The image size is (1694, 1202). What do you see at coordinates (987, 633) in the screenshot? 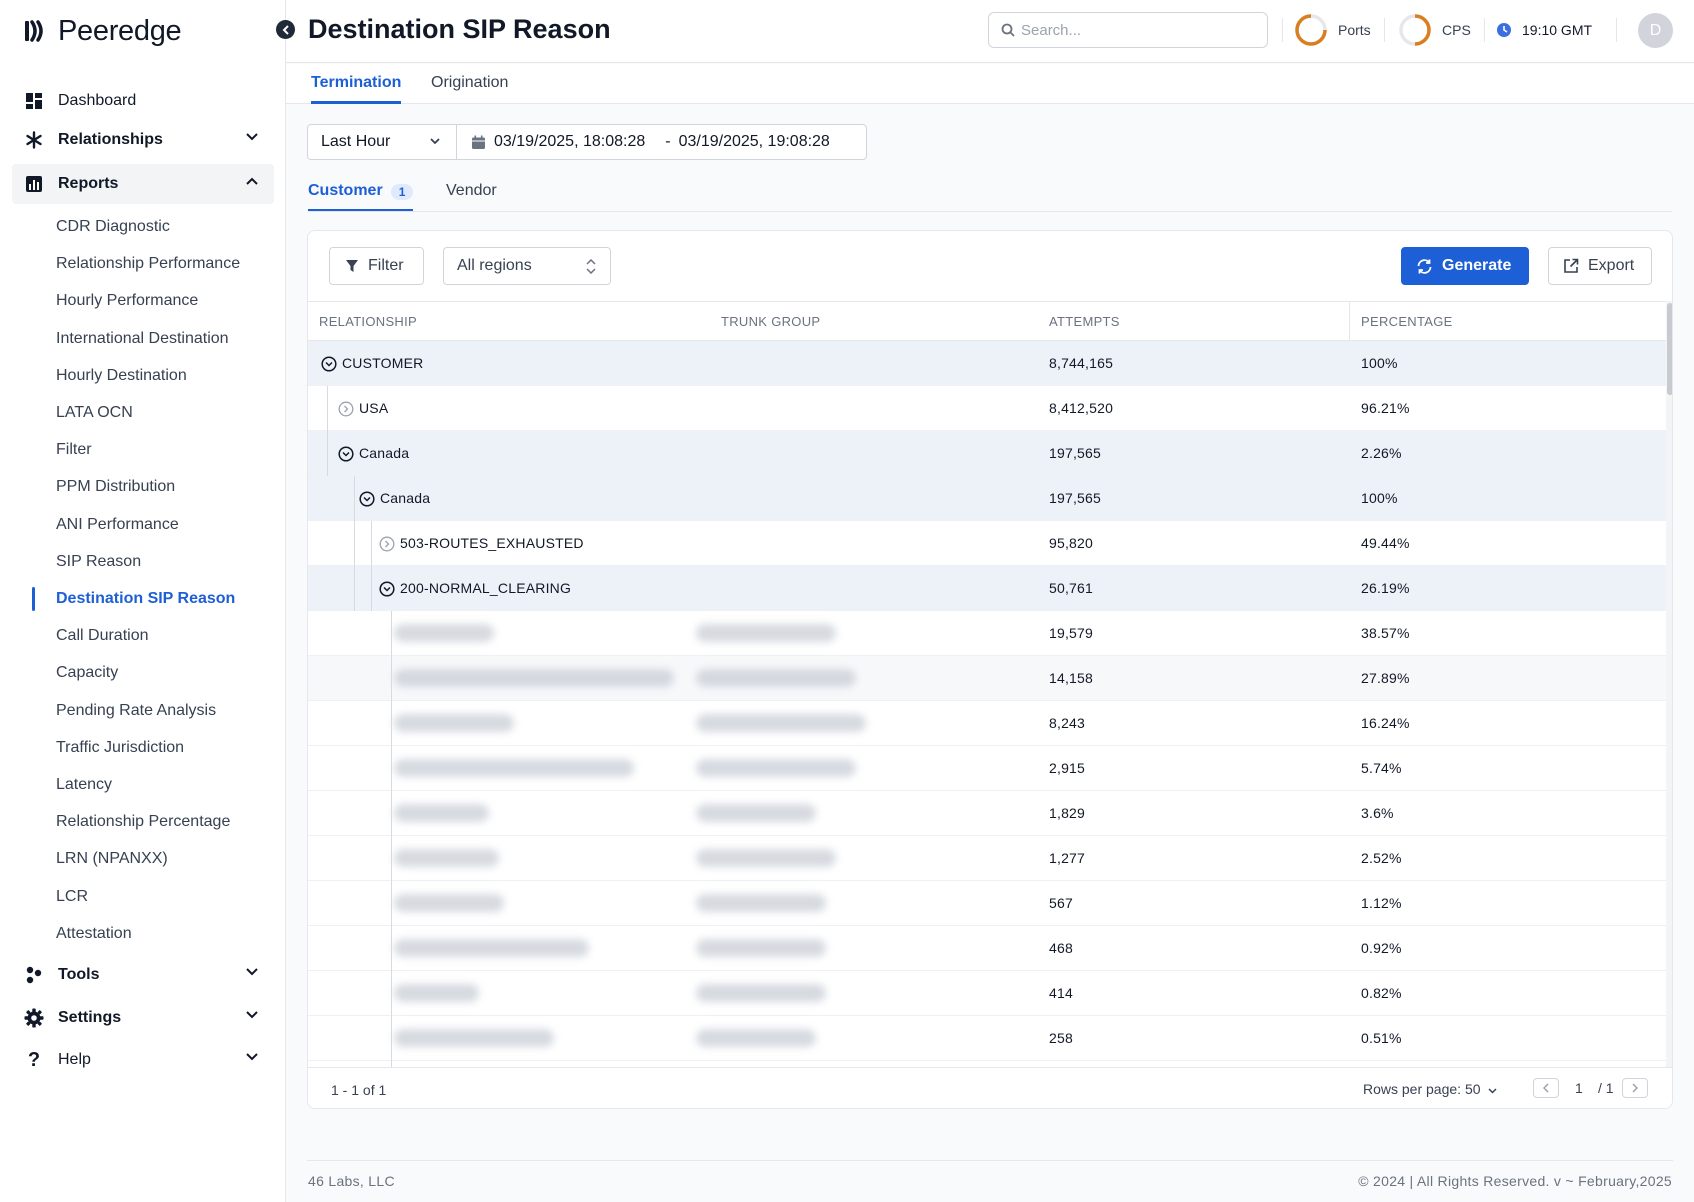
I see `table-row: 19,579 38.57%` at bounding box center [987, 633].